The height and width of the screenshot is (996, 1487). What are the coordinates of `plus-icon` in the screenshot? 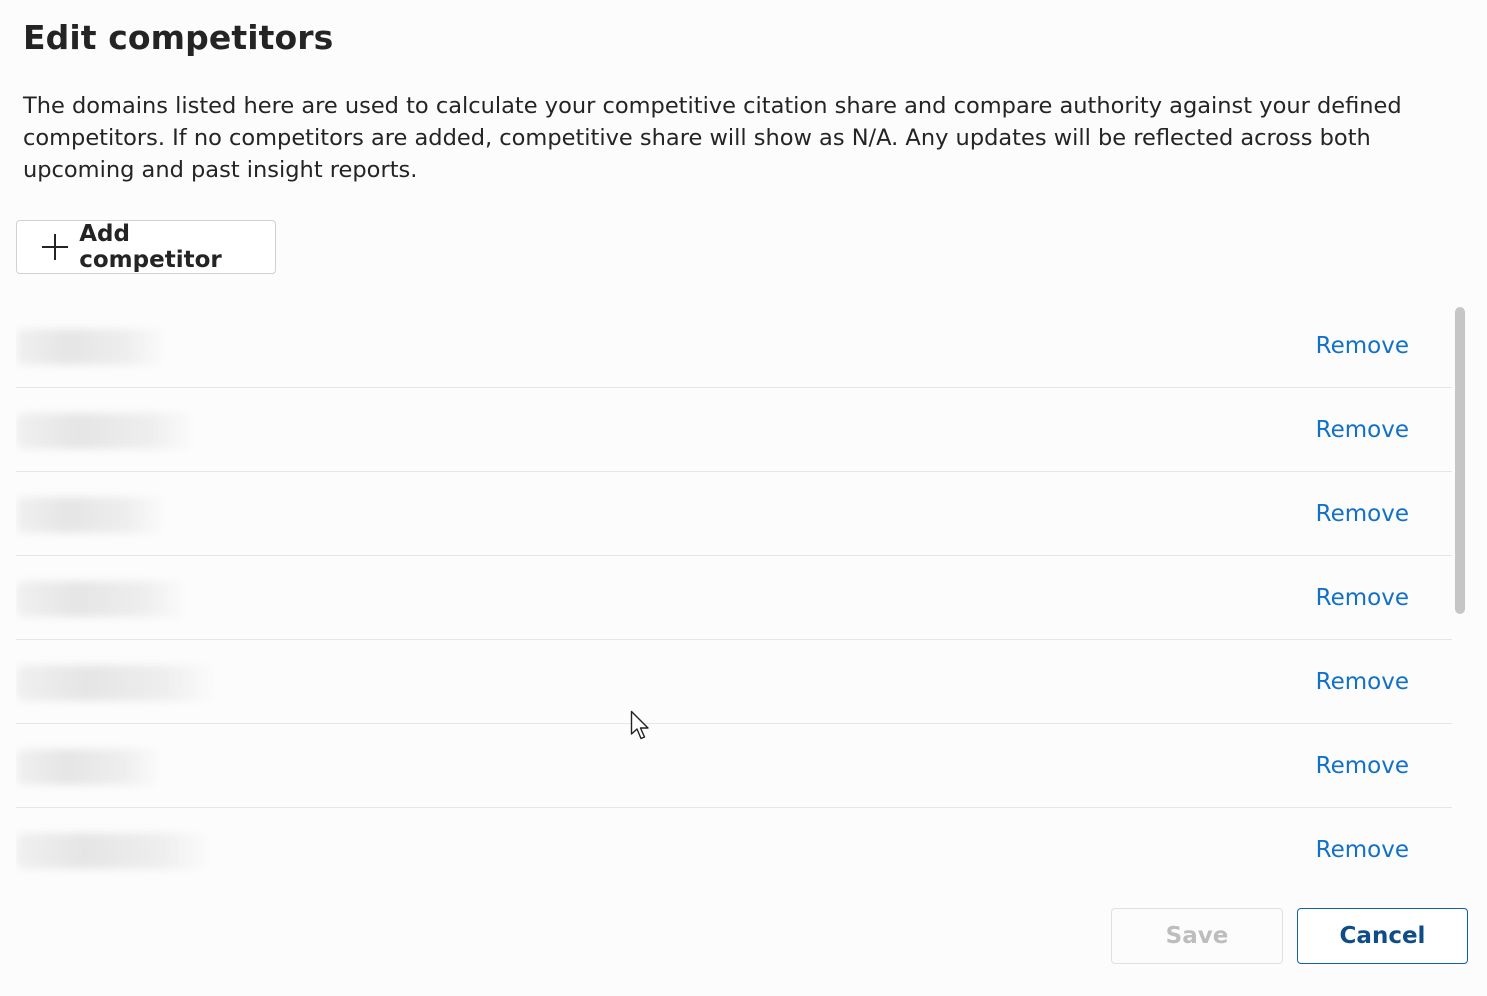 It's located at (55, 247).